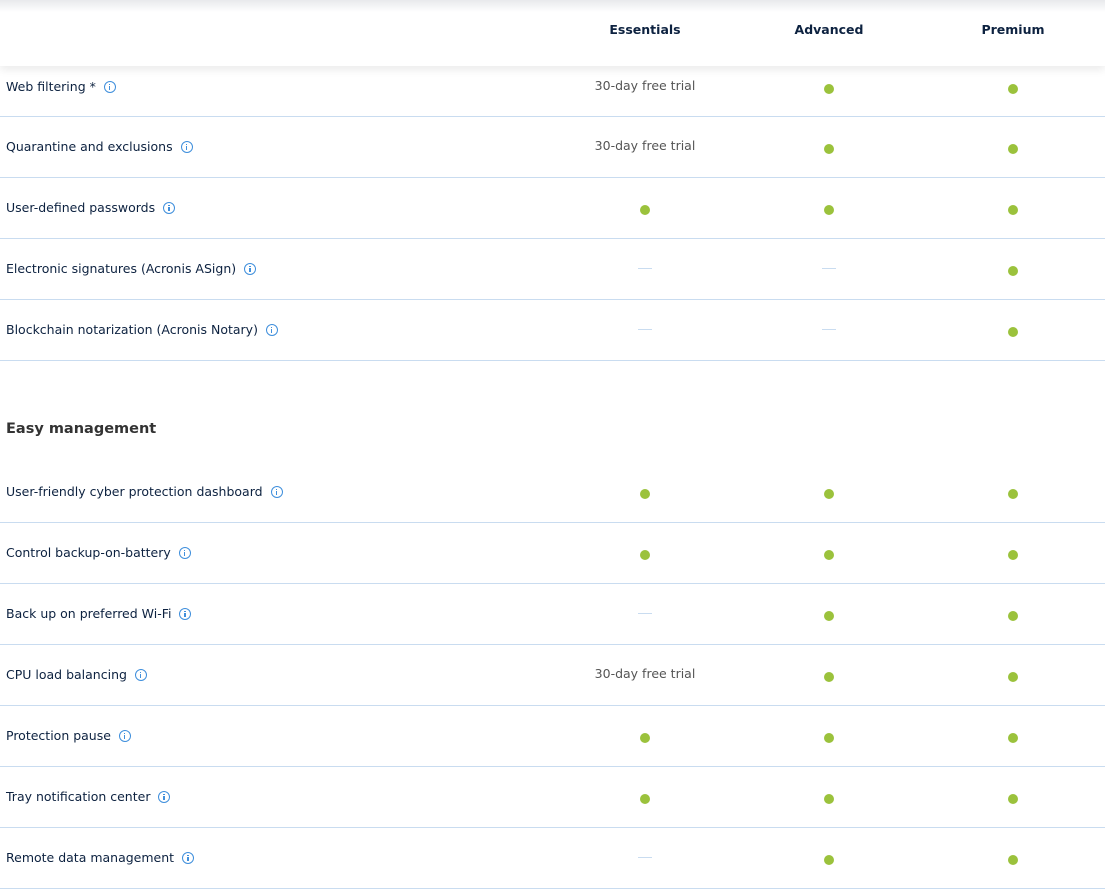  I want to click on table-row: Tray notification center, so click(552, 797).